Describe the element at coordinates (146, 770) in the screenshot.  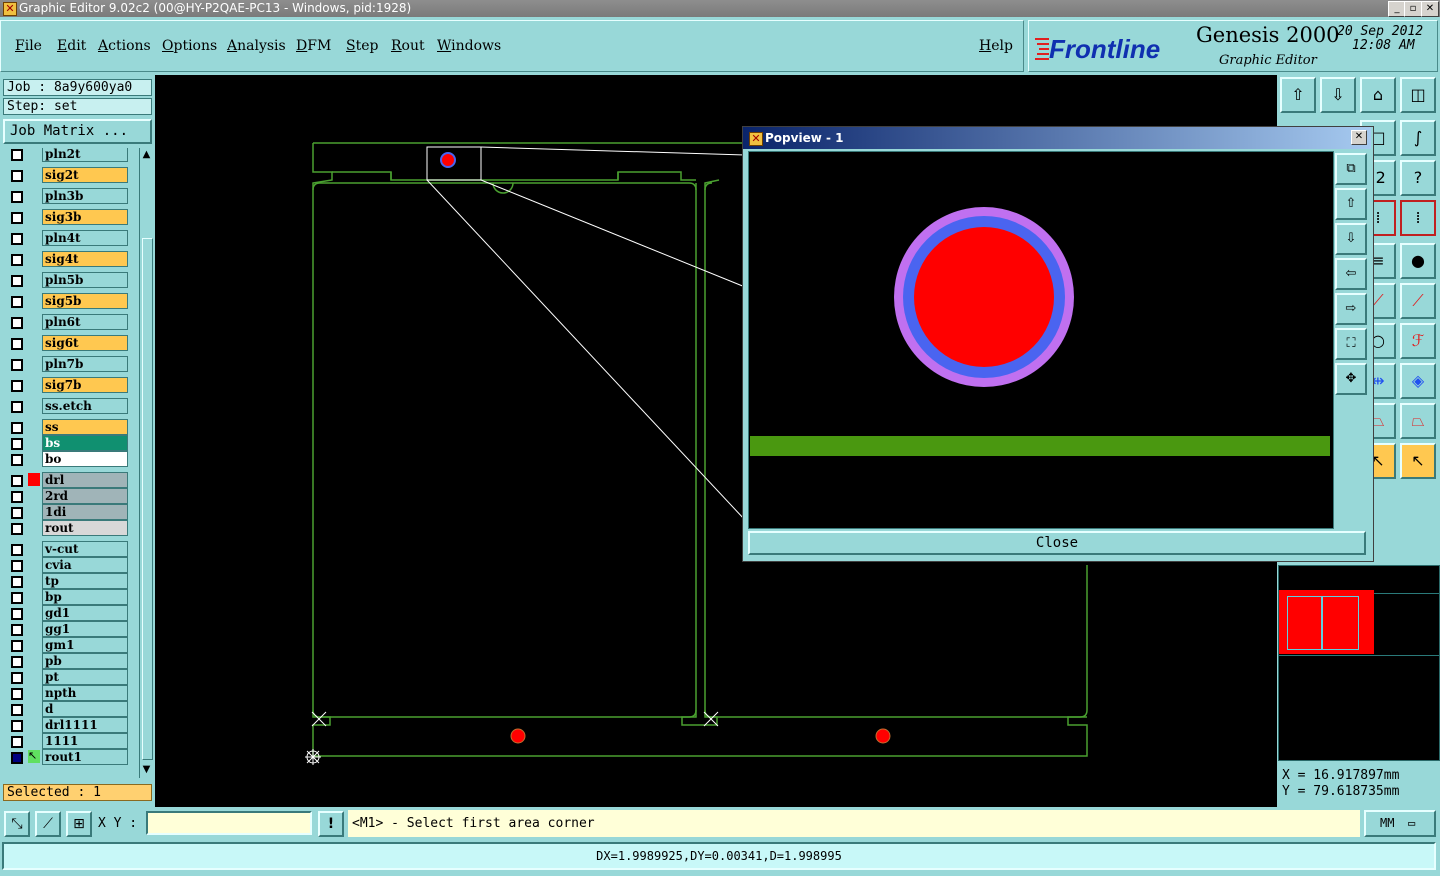
I see `scroll-down-arrow-icon: ▼` at that location.